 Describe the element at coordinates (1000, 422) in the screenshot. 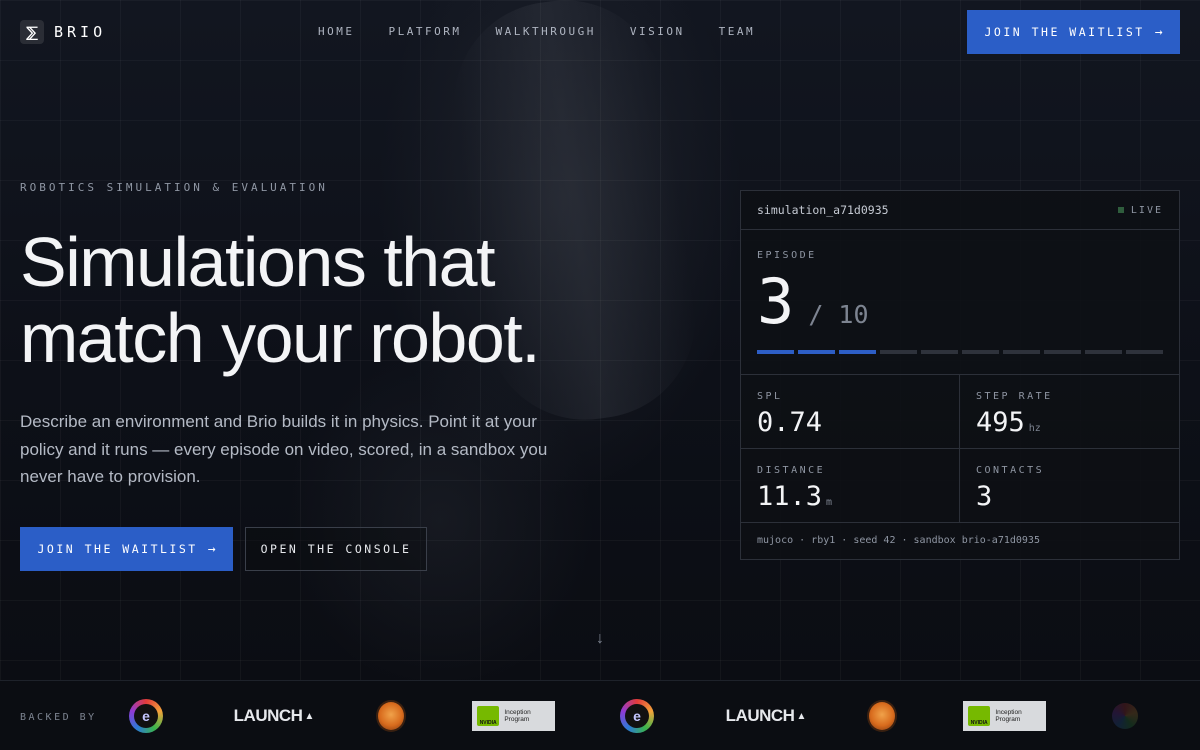

I see `metric-value: 495` at that location.